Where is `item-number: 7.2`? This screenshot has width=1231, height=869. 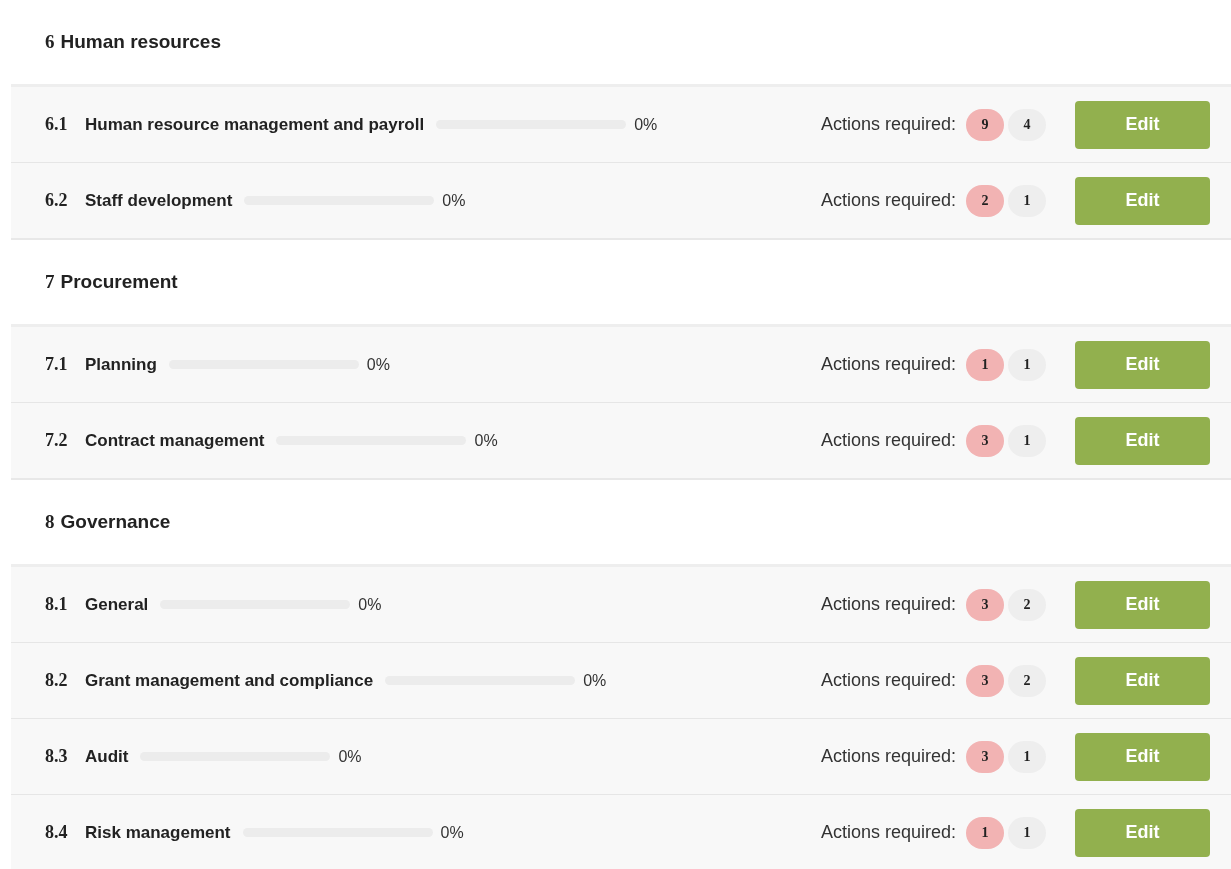
item-number: 7.2 is located at coordinates (57, 440).